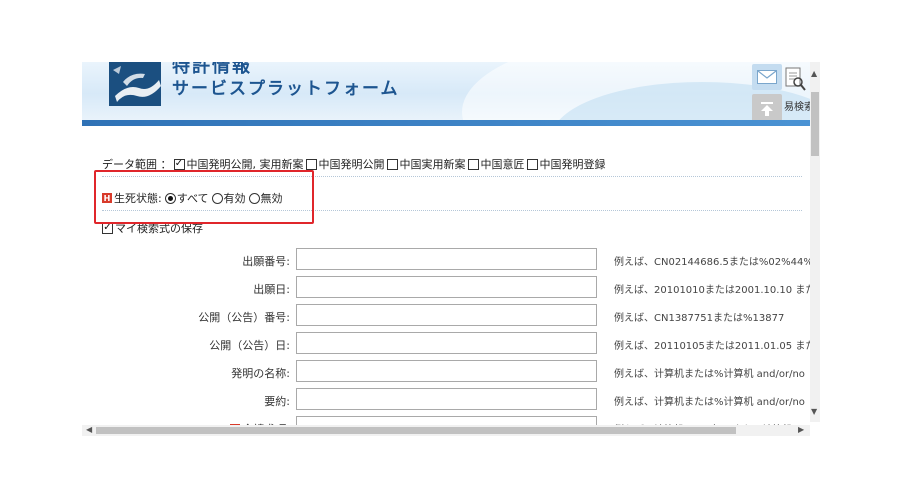  I want to click on mail-icon, so click(767, 77).